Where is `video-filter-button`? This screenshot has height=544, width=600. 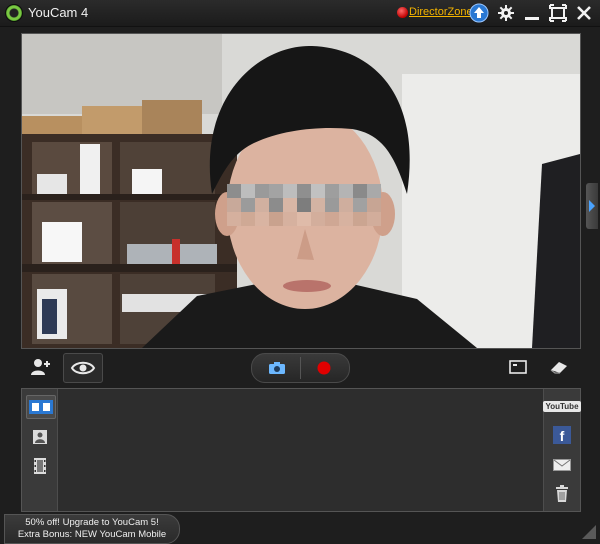 video-filter-button is located at coordinates (40, 466).